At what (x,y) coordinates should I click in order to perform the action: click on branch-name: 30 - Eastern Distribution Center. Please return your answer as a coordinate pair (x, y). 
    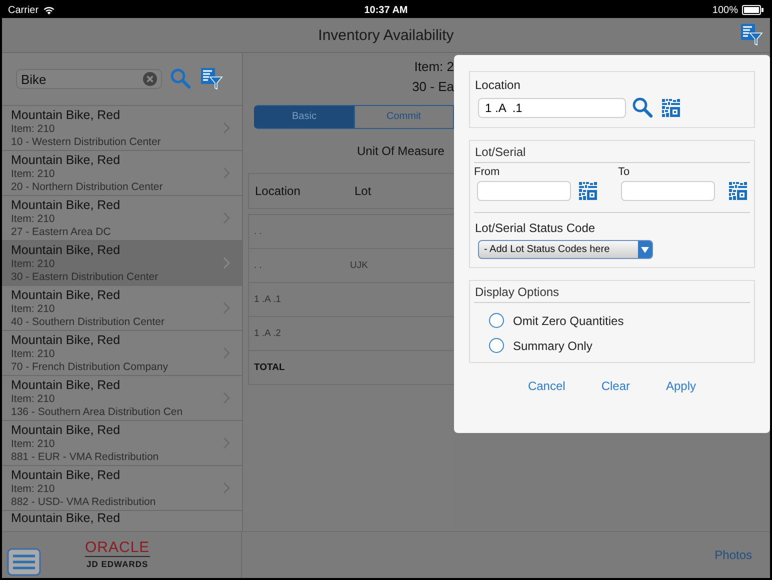
    Looking at the image, I should click on (84, 276).